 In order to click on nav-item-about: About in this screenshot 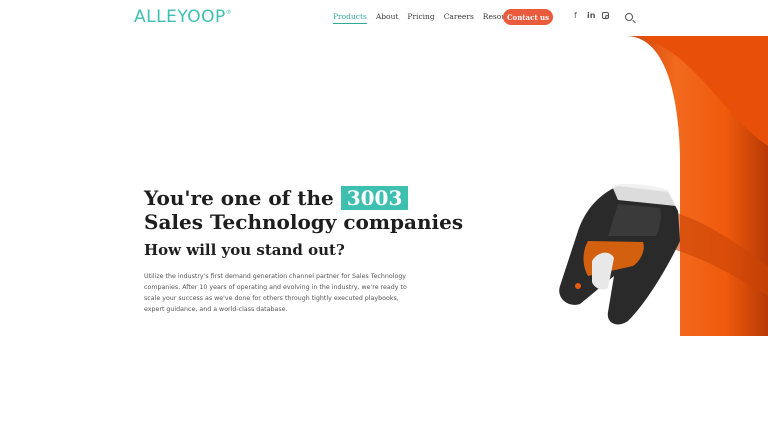, I will do `click(387, 18)`.